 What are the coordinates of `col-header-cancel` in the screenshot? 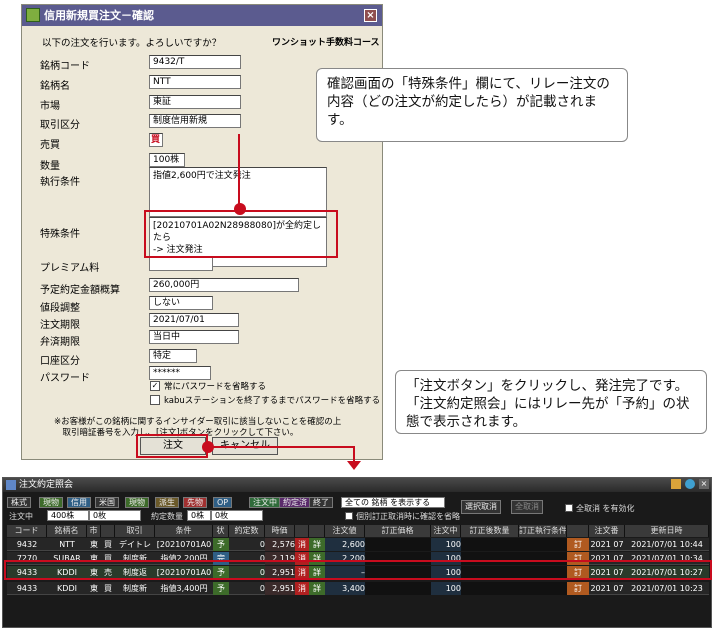 It's located at (302, 531).